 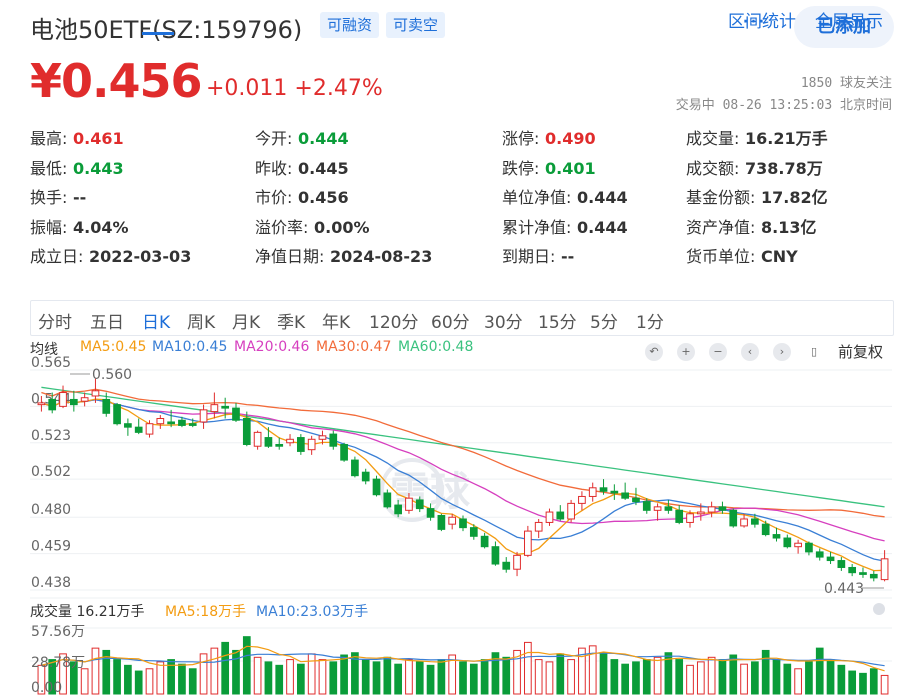 I want to click on y-tick-label: 0.480, so click(x=51, y=510).